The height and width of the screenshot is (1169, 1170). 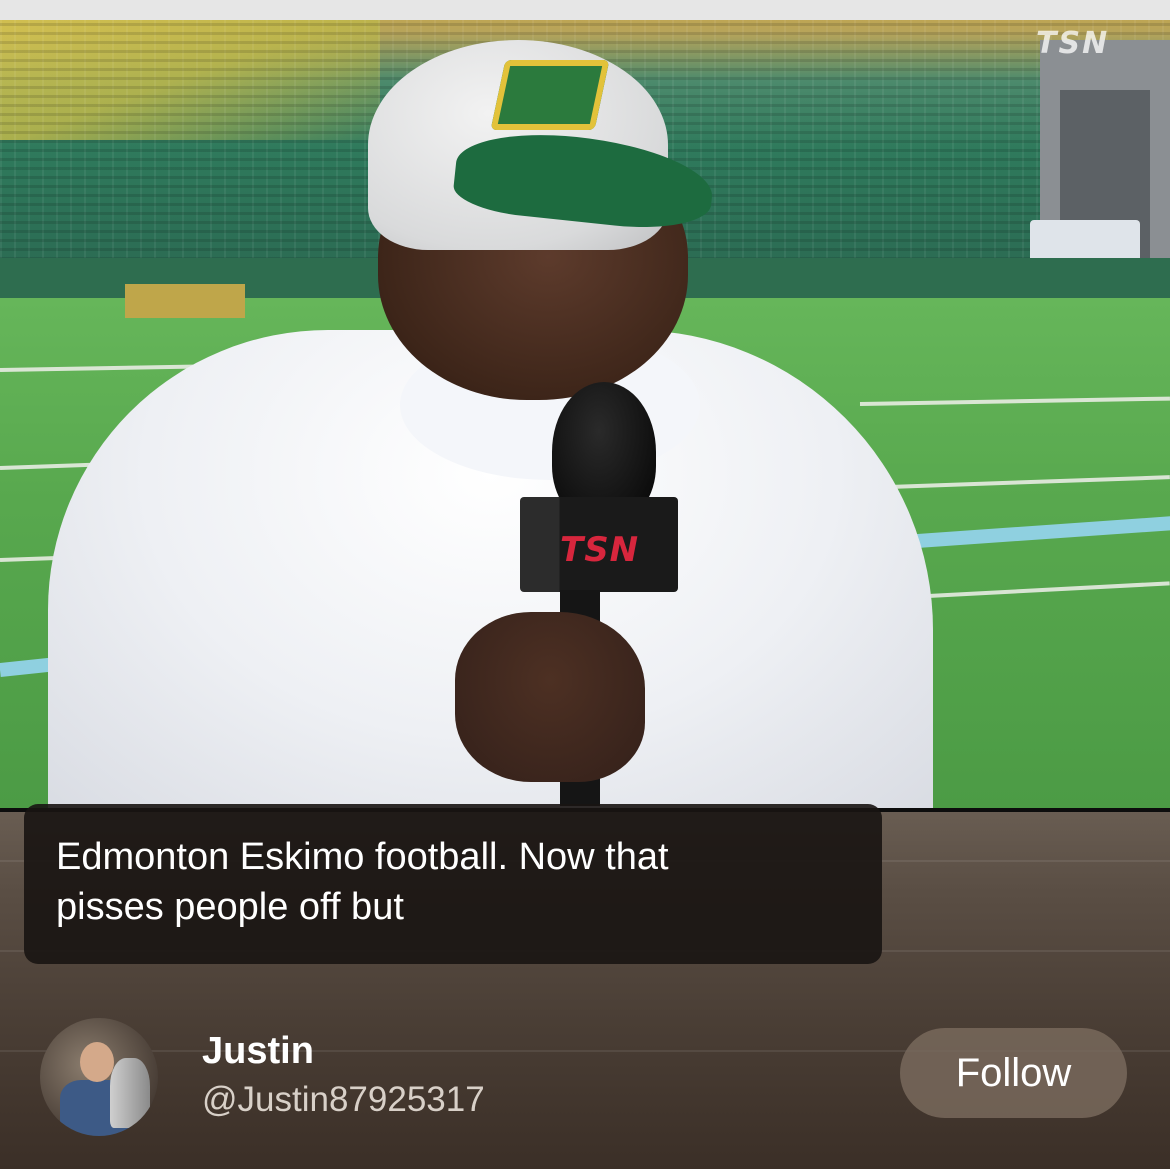 What do you see at coordinates (130, 1093) in the screenshot?
I see `trophy-icon` at bounding box center [130, 1093].